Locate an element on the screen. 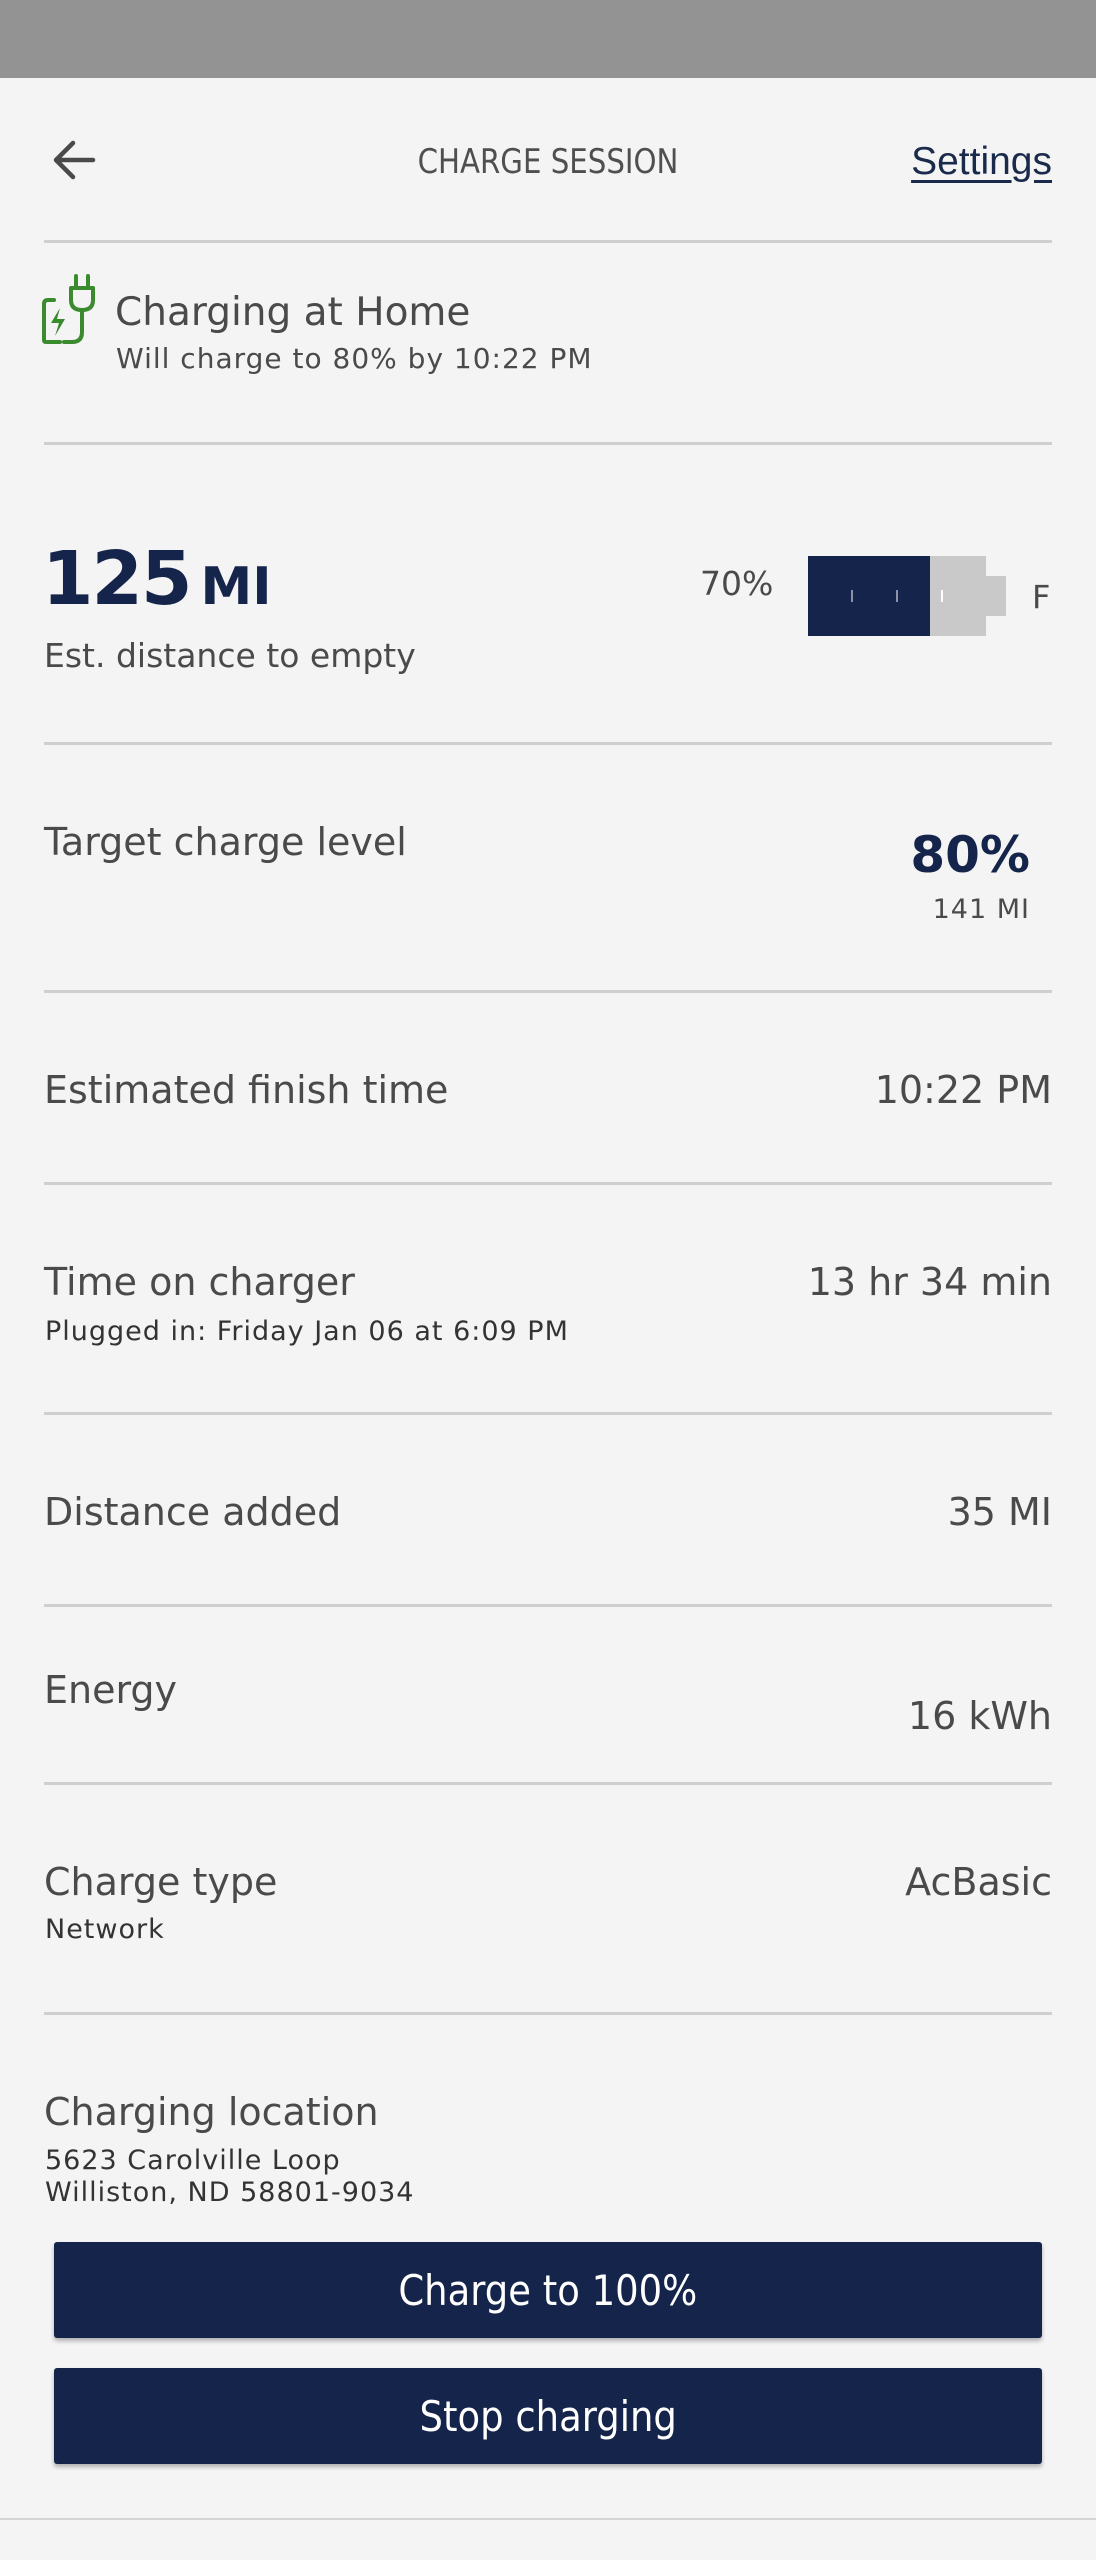 The width and height of the screenshot is (1096, 2560). charge-type-label: Charge type is located at coordinates (161, 1882).